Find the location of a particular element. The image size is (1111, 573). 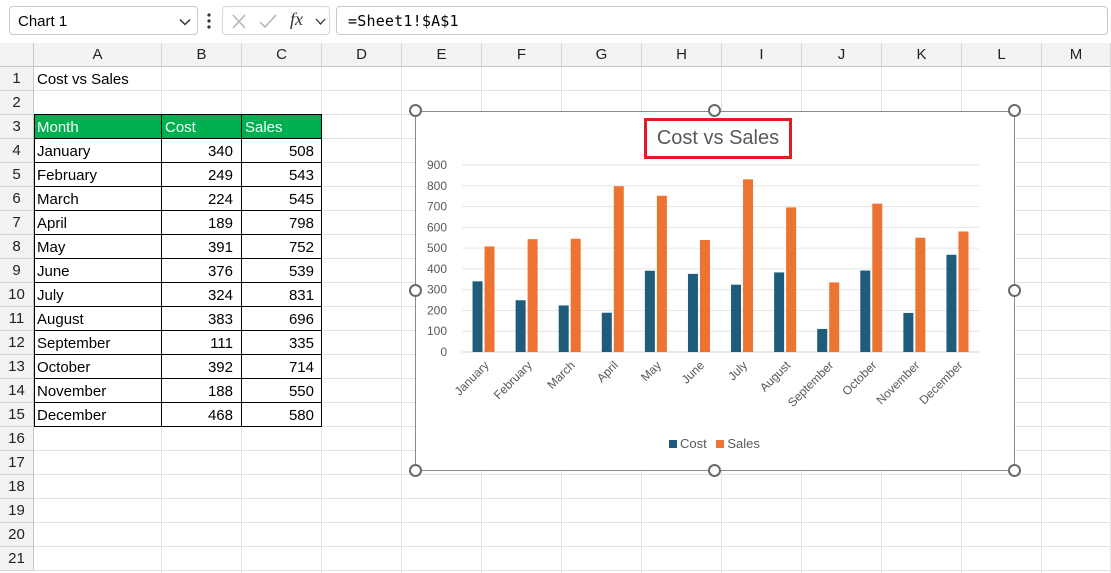

cell-sales: 539 is located at coordinates (282, 271).